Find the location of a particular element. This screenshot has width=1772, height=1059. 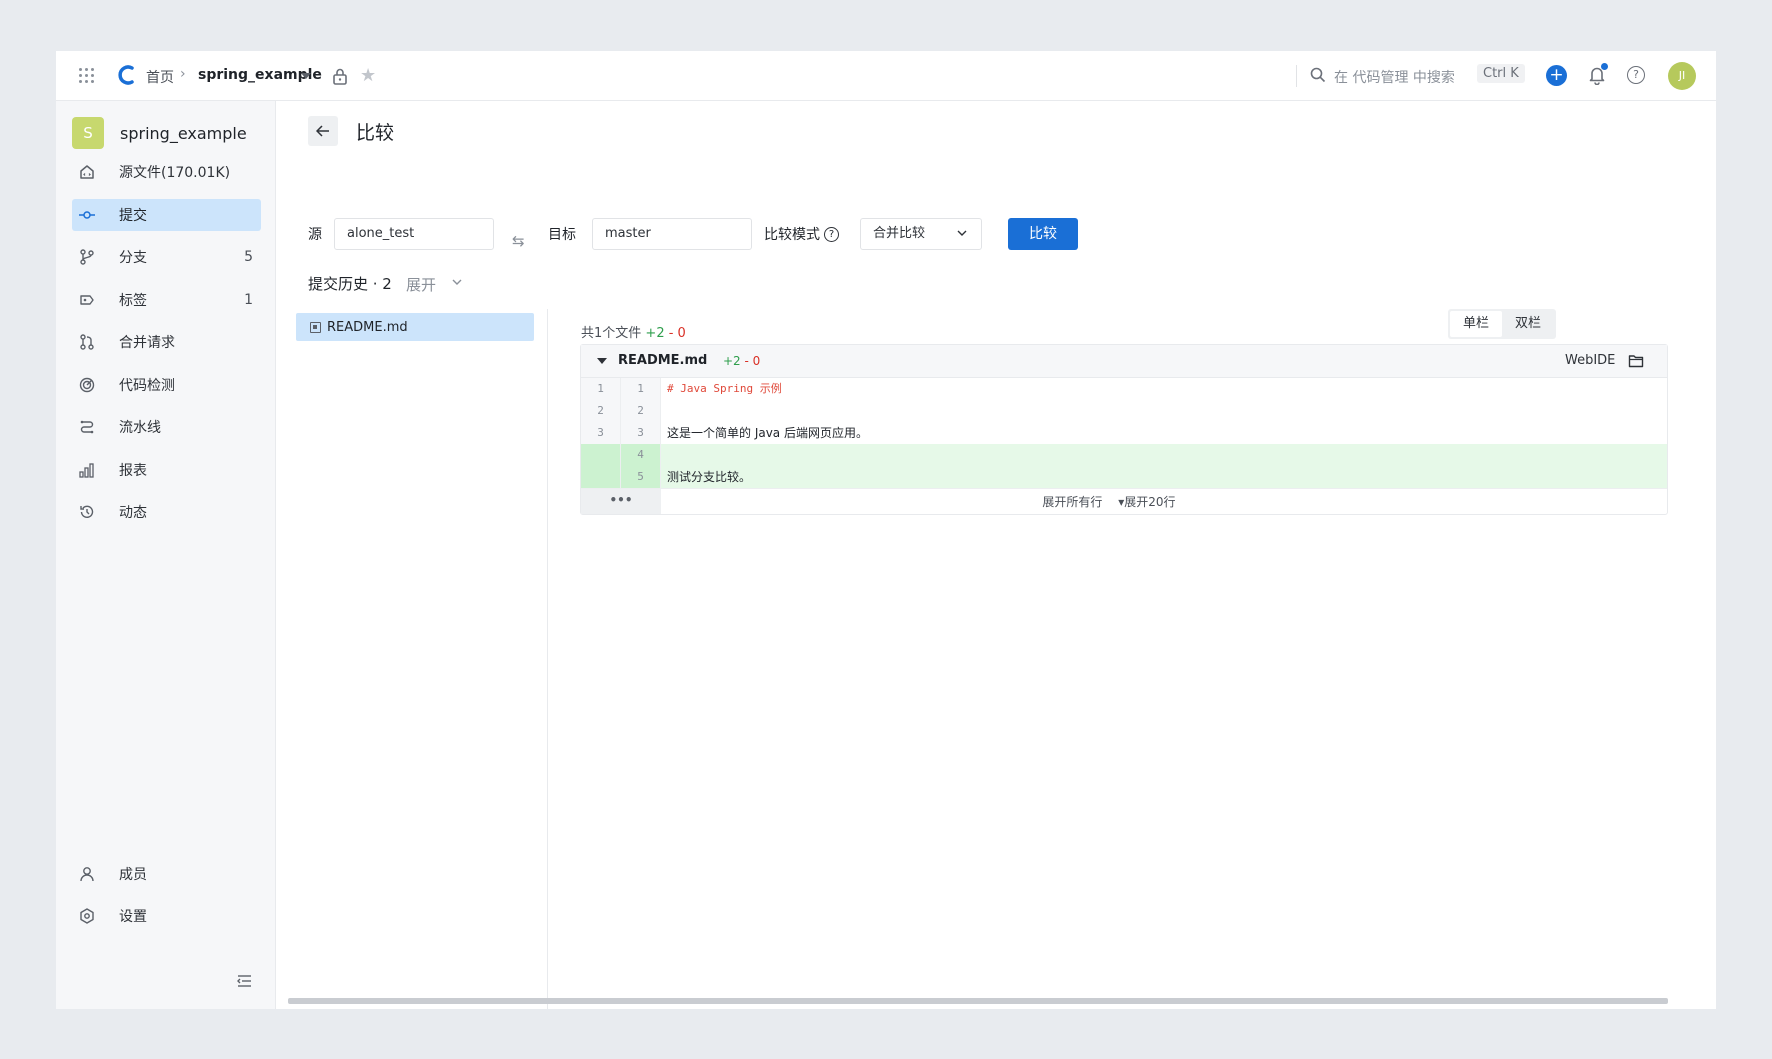

expand-row: ••• 展开所有行 ▾展开20行 is located at coordinates (1124, 501).